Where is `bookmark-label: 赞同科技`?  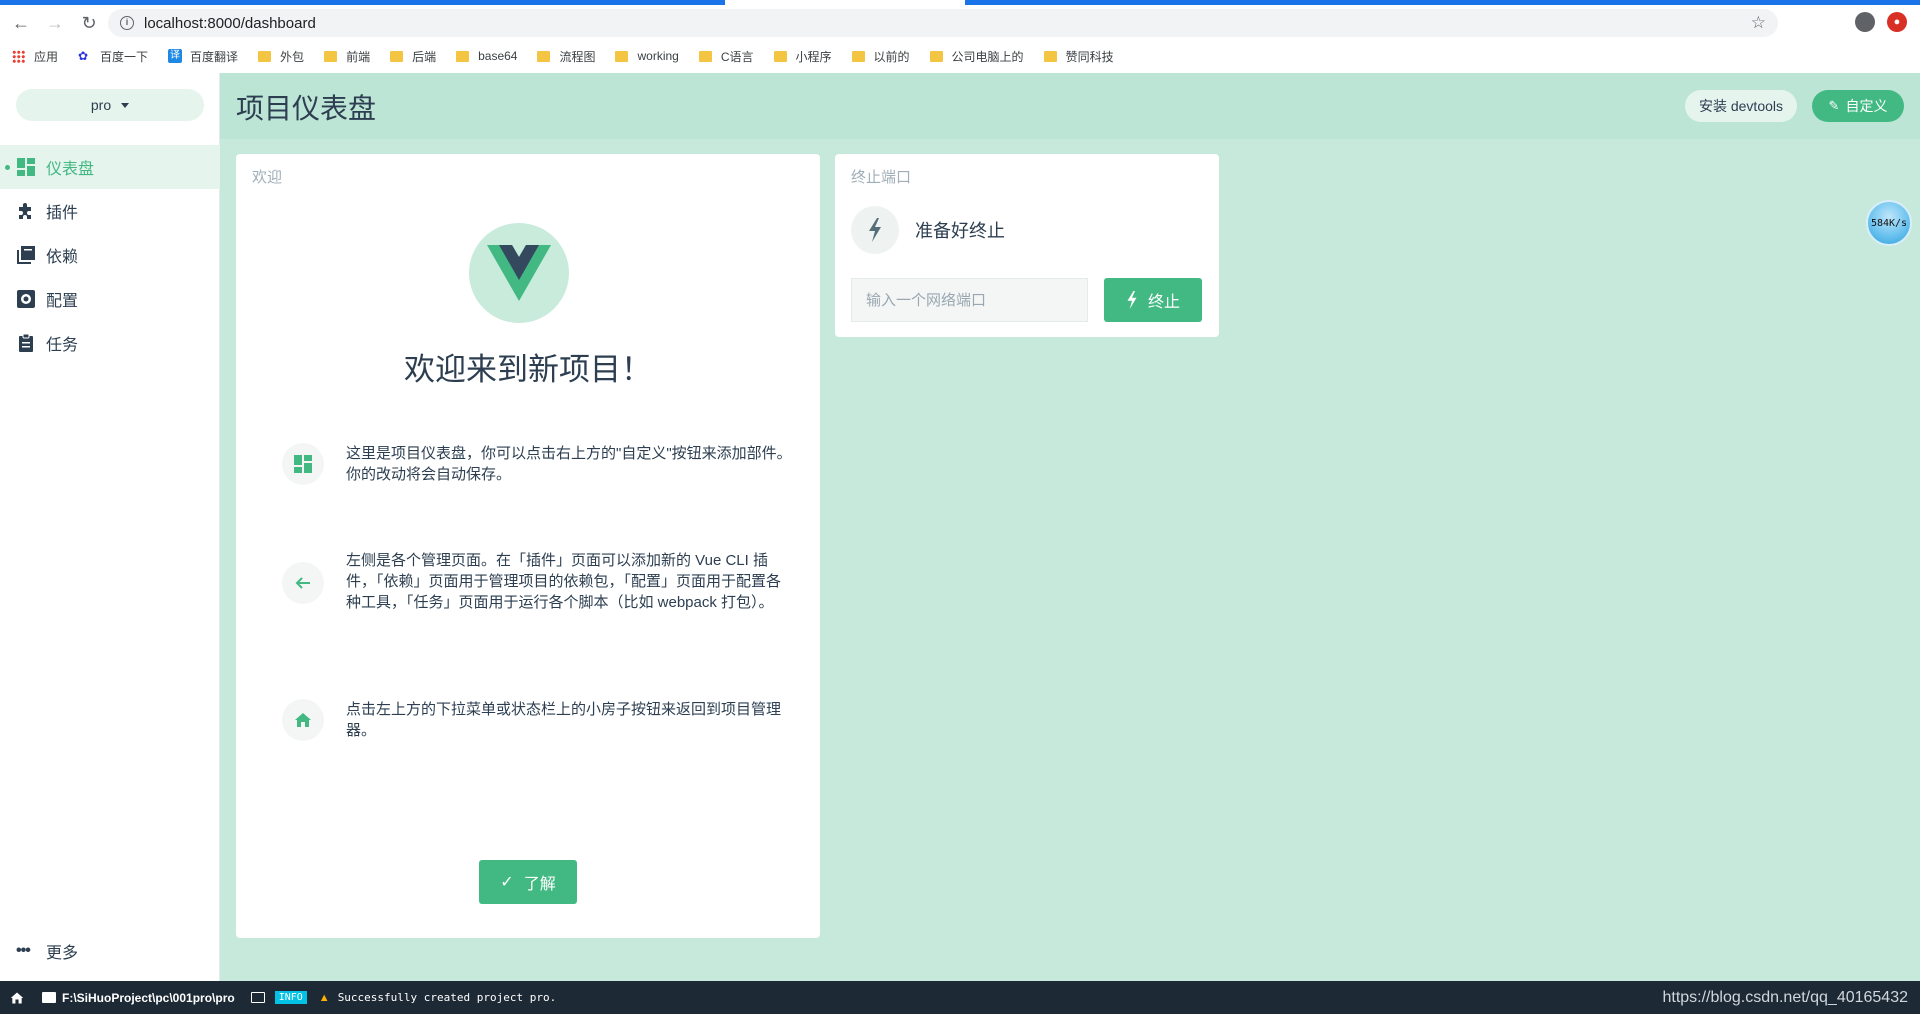 bookmark-label: 赞同科技 is located at coordinates (1089, 56).